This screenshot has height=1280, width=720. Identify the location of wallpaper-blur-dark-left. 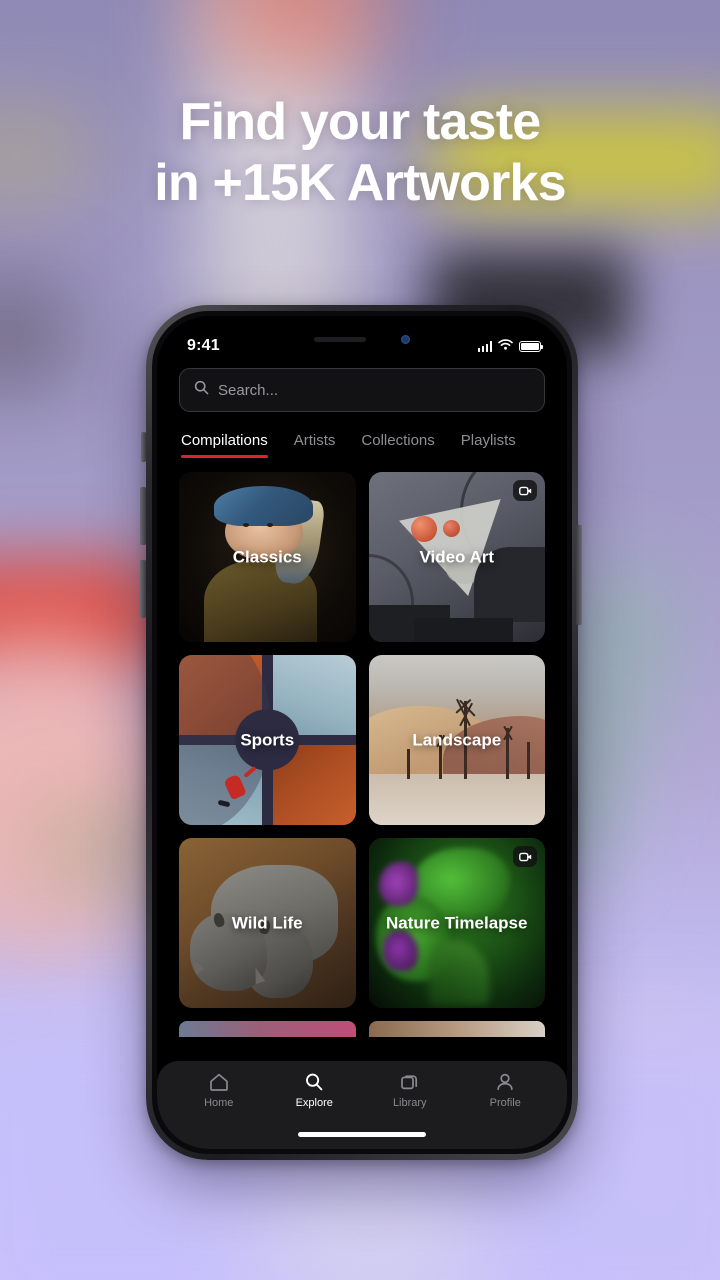
(35, 335).